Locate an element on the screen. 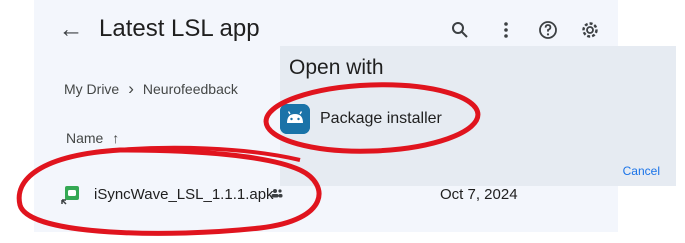 The height and width of the screenshot is (243, 685). help-icon is located at coordinates (548, 30).